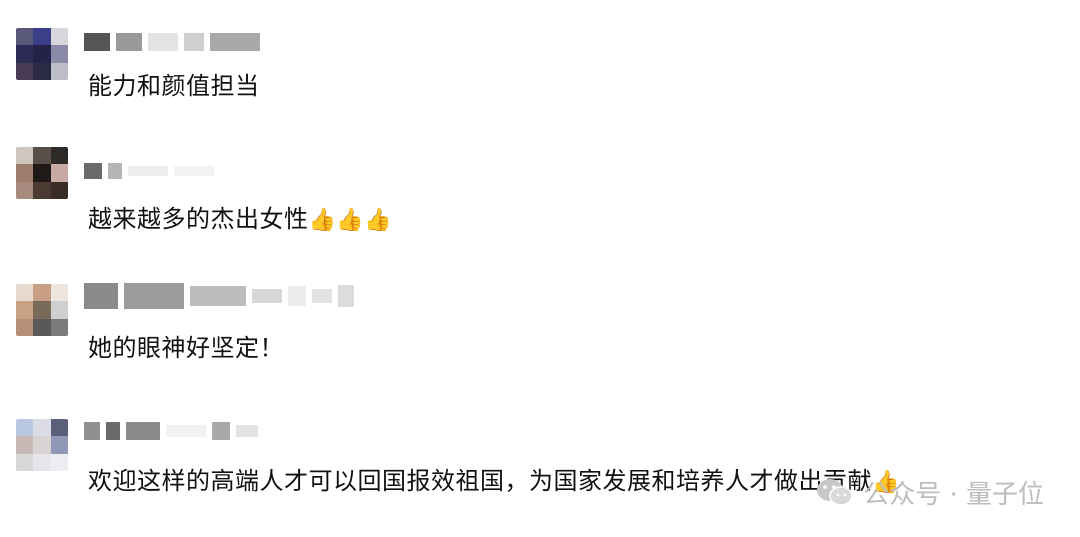 The width and height of the screenshot is (1080, 537). Describe the element at coordinates (953, 495) in the screenshot. I see `watermark-label: 公众号 · 量子位` at that location.